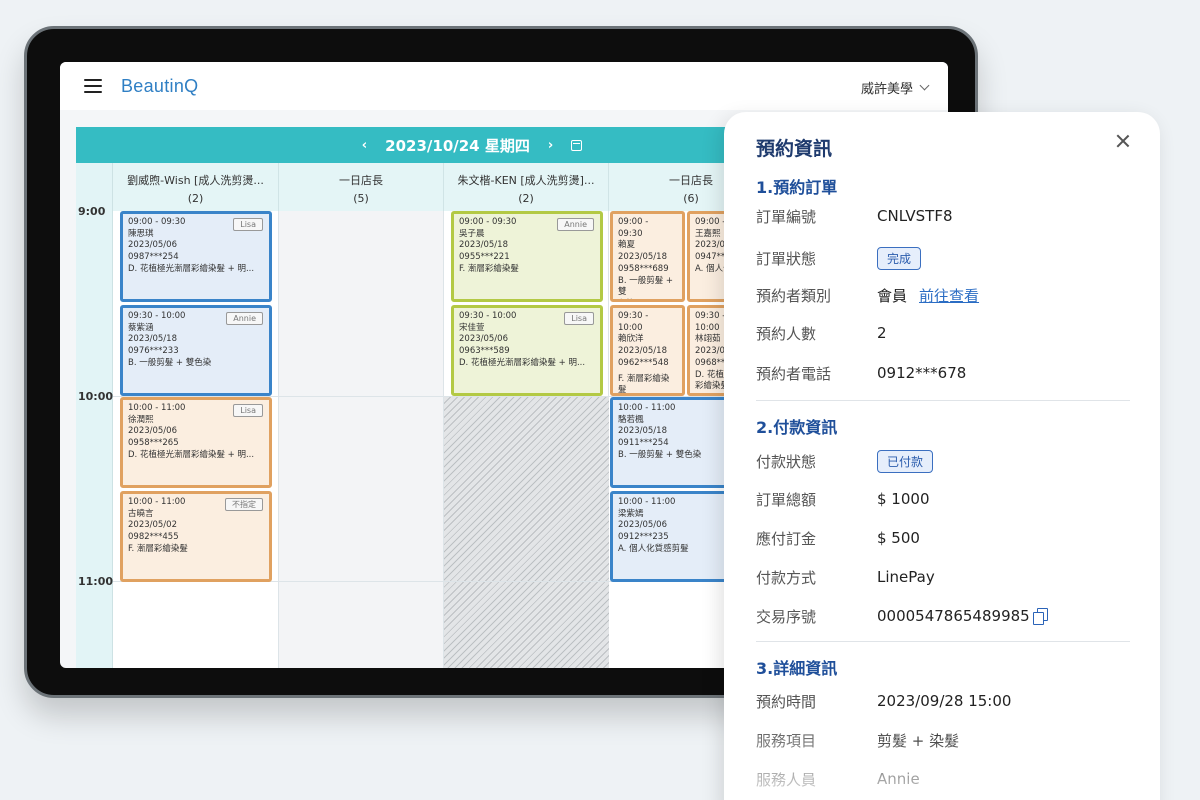  I want to click on staff-column-header: 劉威煦-Wish [成人洗剪燙... (2), so click(196, 187).